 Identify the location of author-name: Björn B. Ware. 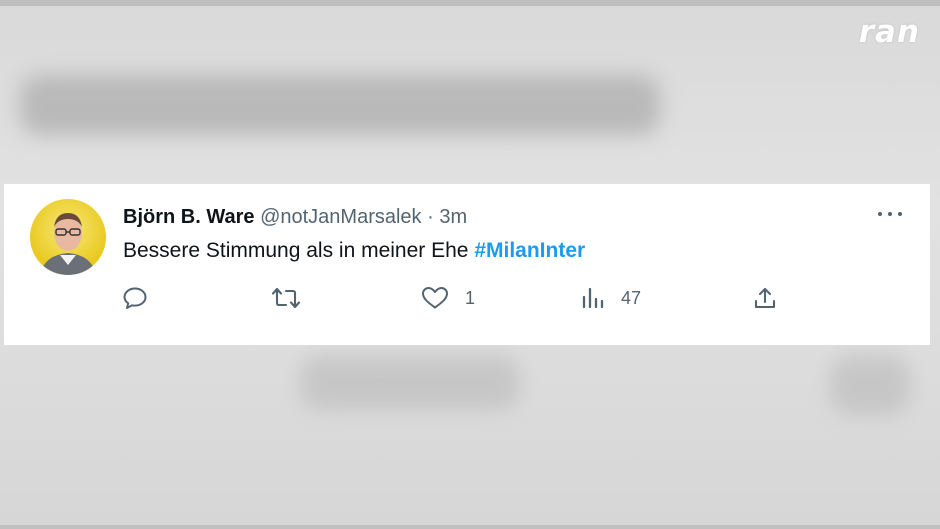
(189, 217).